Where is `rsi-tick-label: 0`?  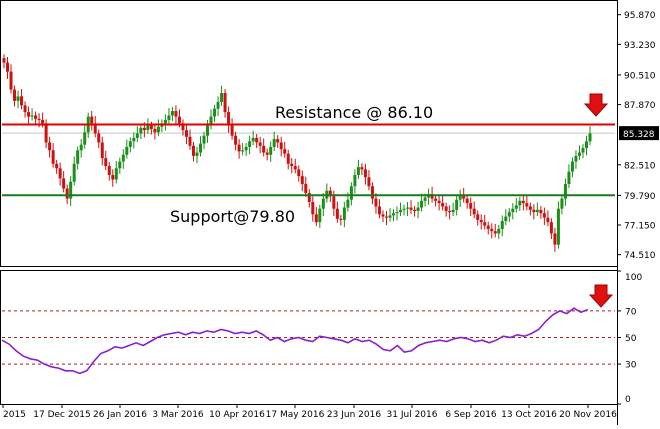
rsi-tick-label: 0 is located at coordinates (628, 400).